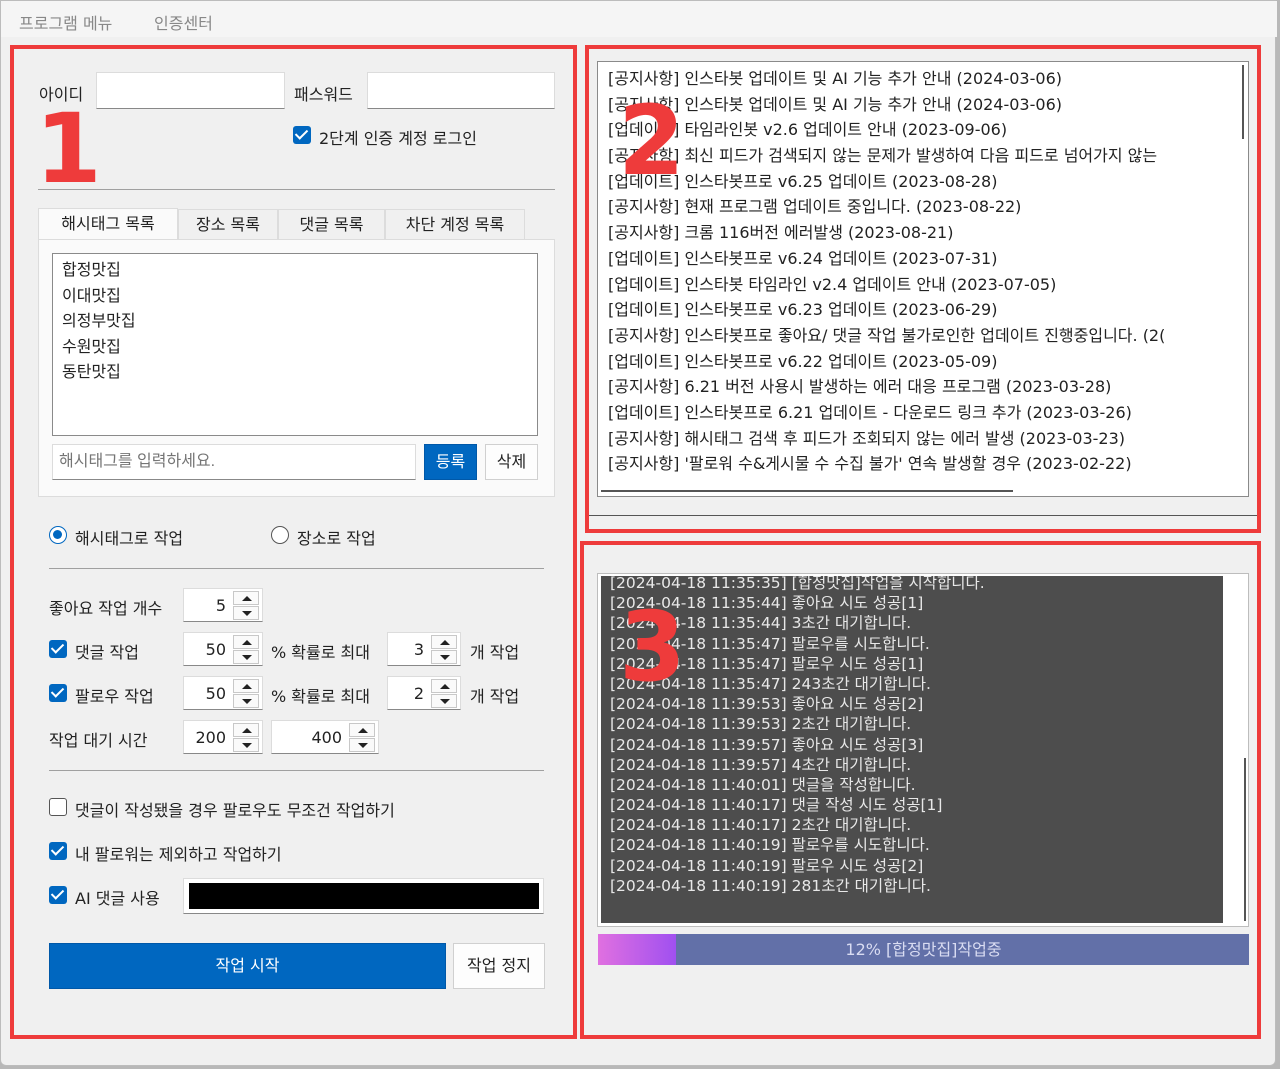 The height and width of the screenshot is (1069, 1280). I want to click on like-count-value: 5, so click(220, 605).